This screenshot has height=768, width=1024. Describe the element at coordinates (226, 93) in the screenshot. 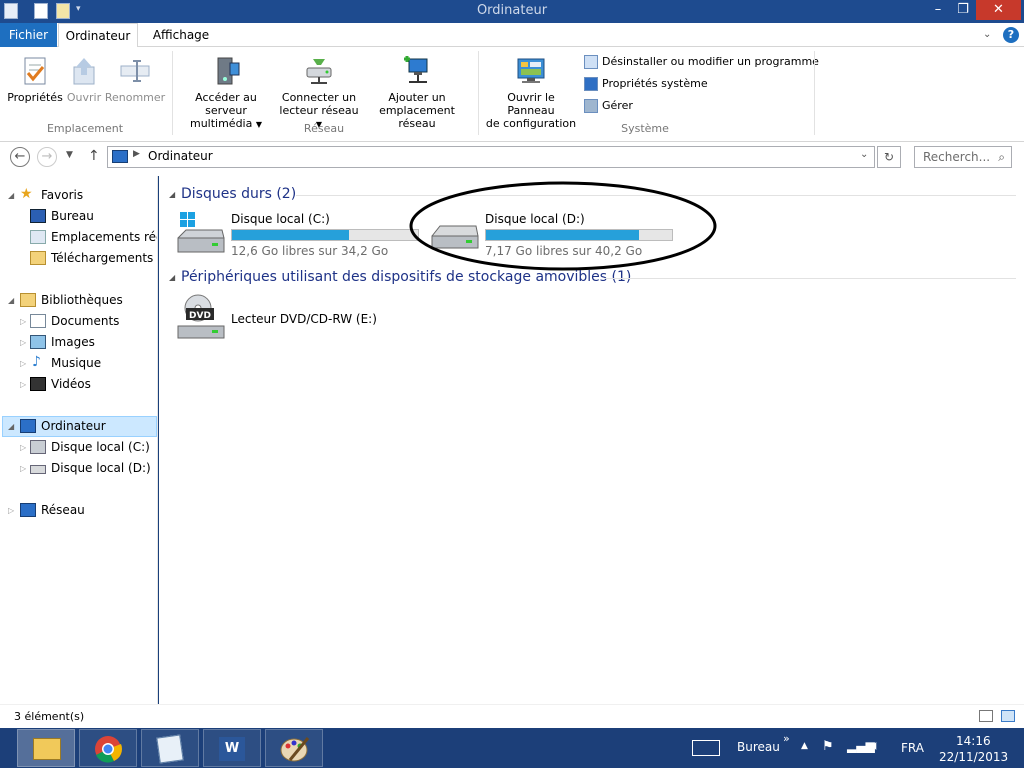

I see `acceder-serveur-button: Accéder au serveur multimédia ▼` at that location.